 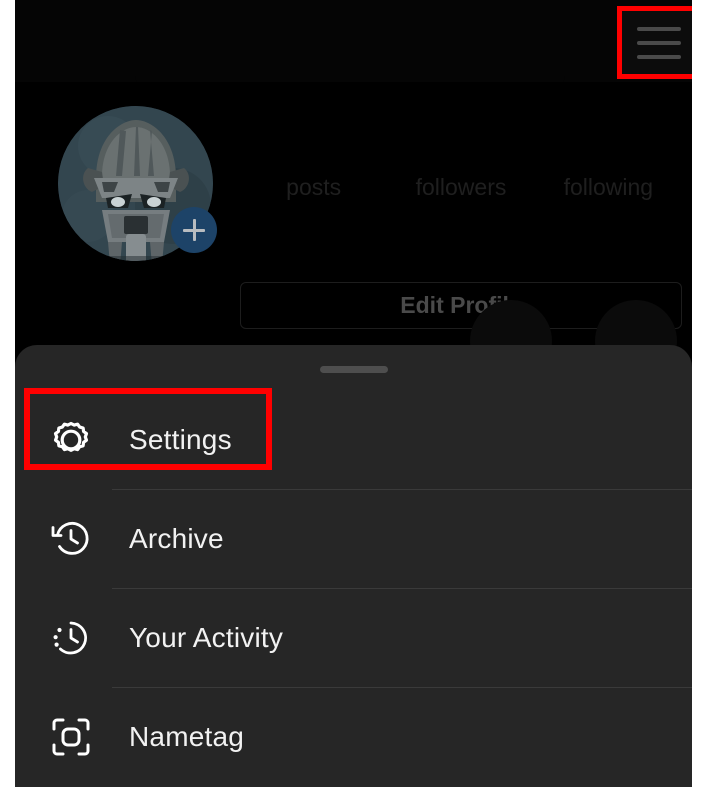 I want to click on stat-posts-value, so click(x=313, y=159).